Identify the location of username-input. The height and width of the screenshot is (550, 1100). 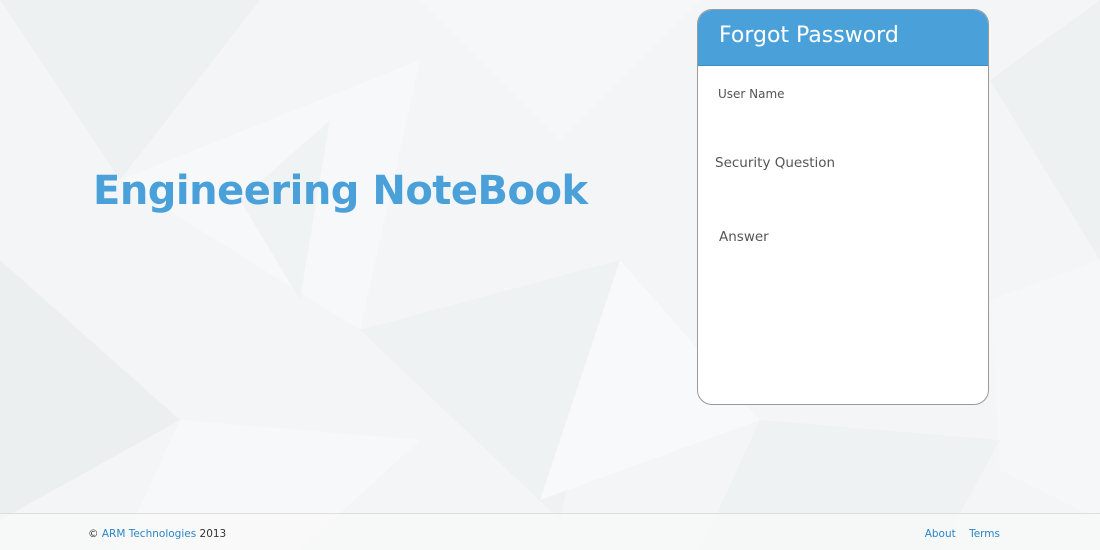
(843, 122).